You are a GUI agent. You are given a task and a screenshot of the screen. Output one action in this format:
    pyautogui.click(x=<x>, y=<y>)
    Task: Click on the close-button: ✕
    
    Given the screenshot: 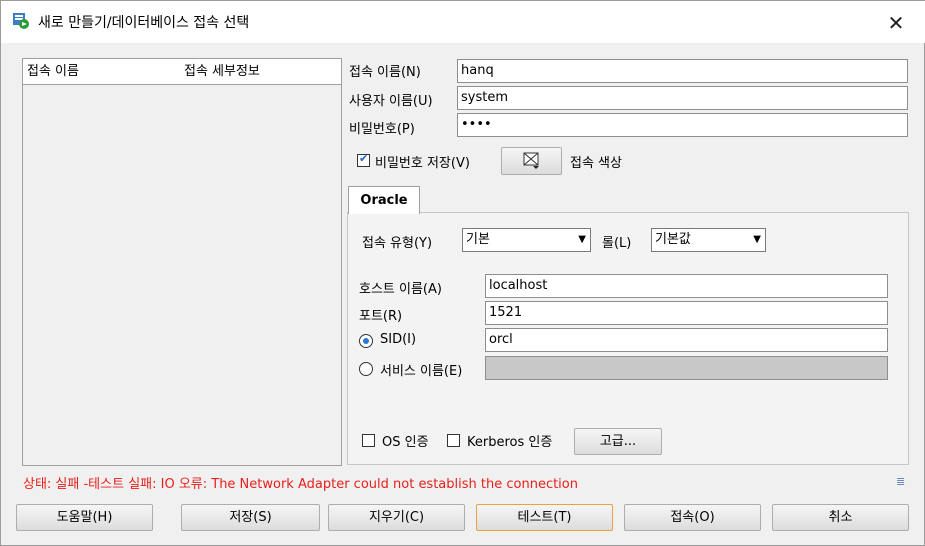 What is the action you would take?
    pyautogui.click(x=896, y=23)
    